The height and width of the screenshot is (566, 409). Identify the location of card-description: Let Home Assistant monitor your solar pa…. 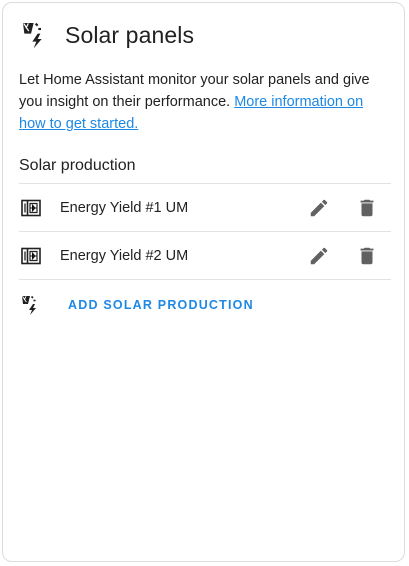
(205, 102).